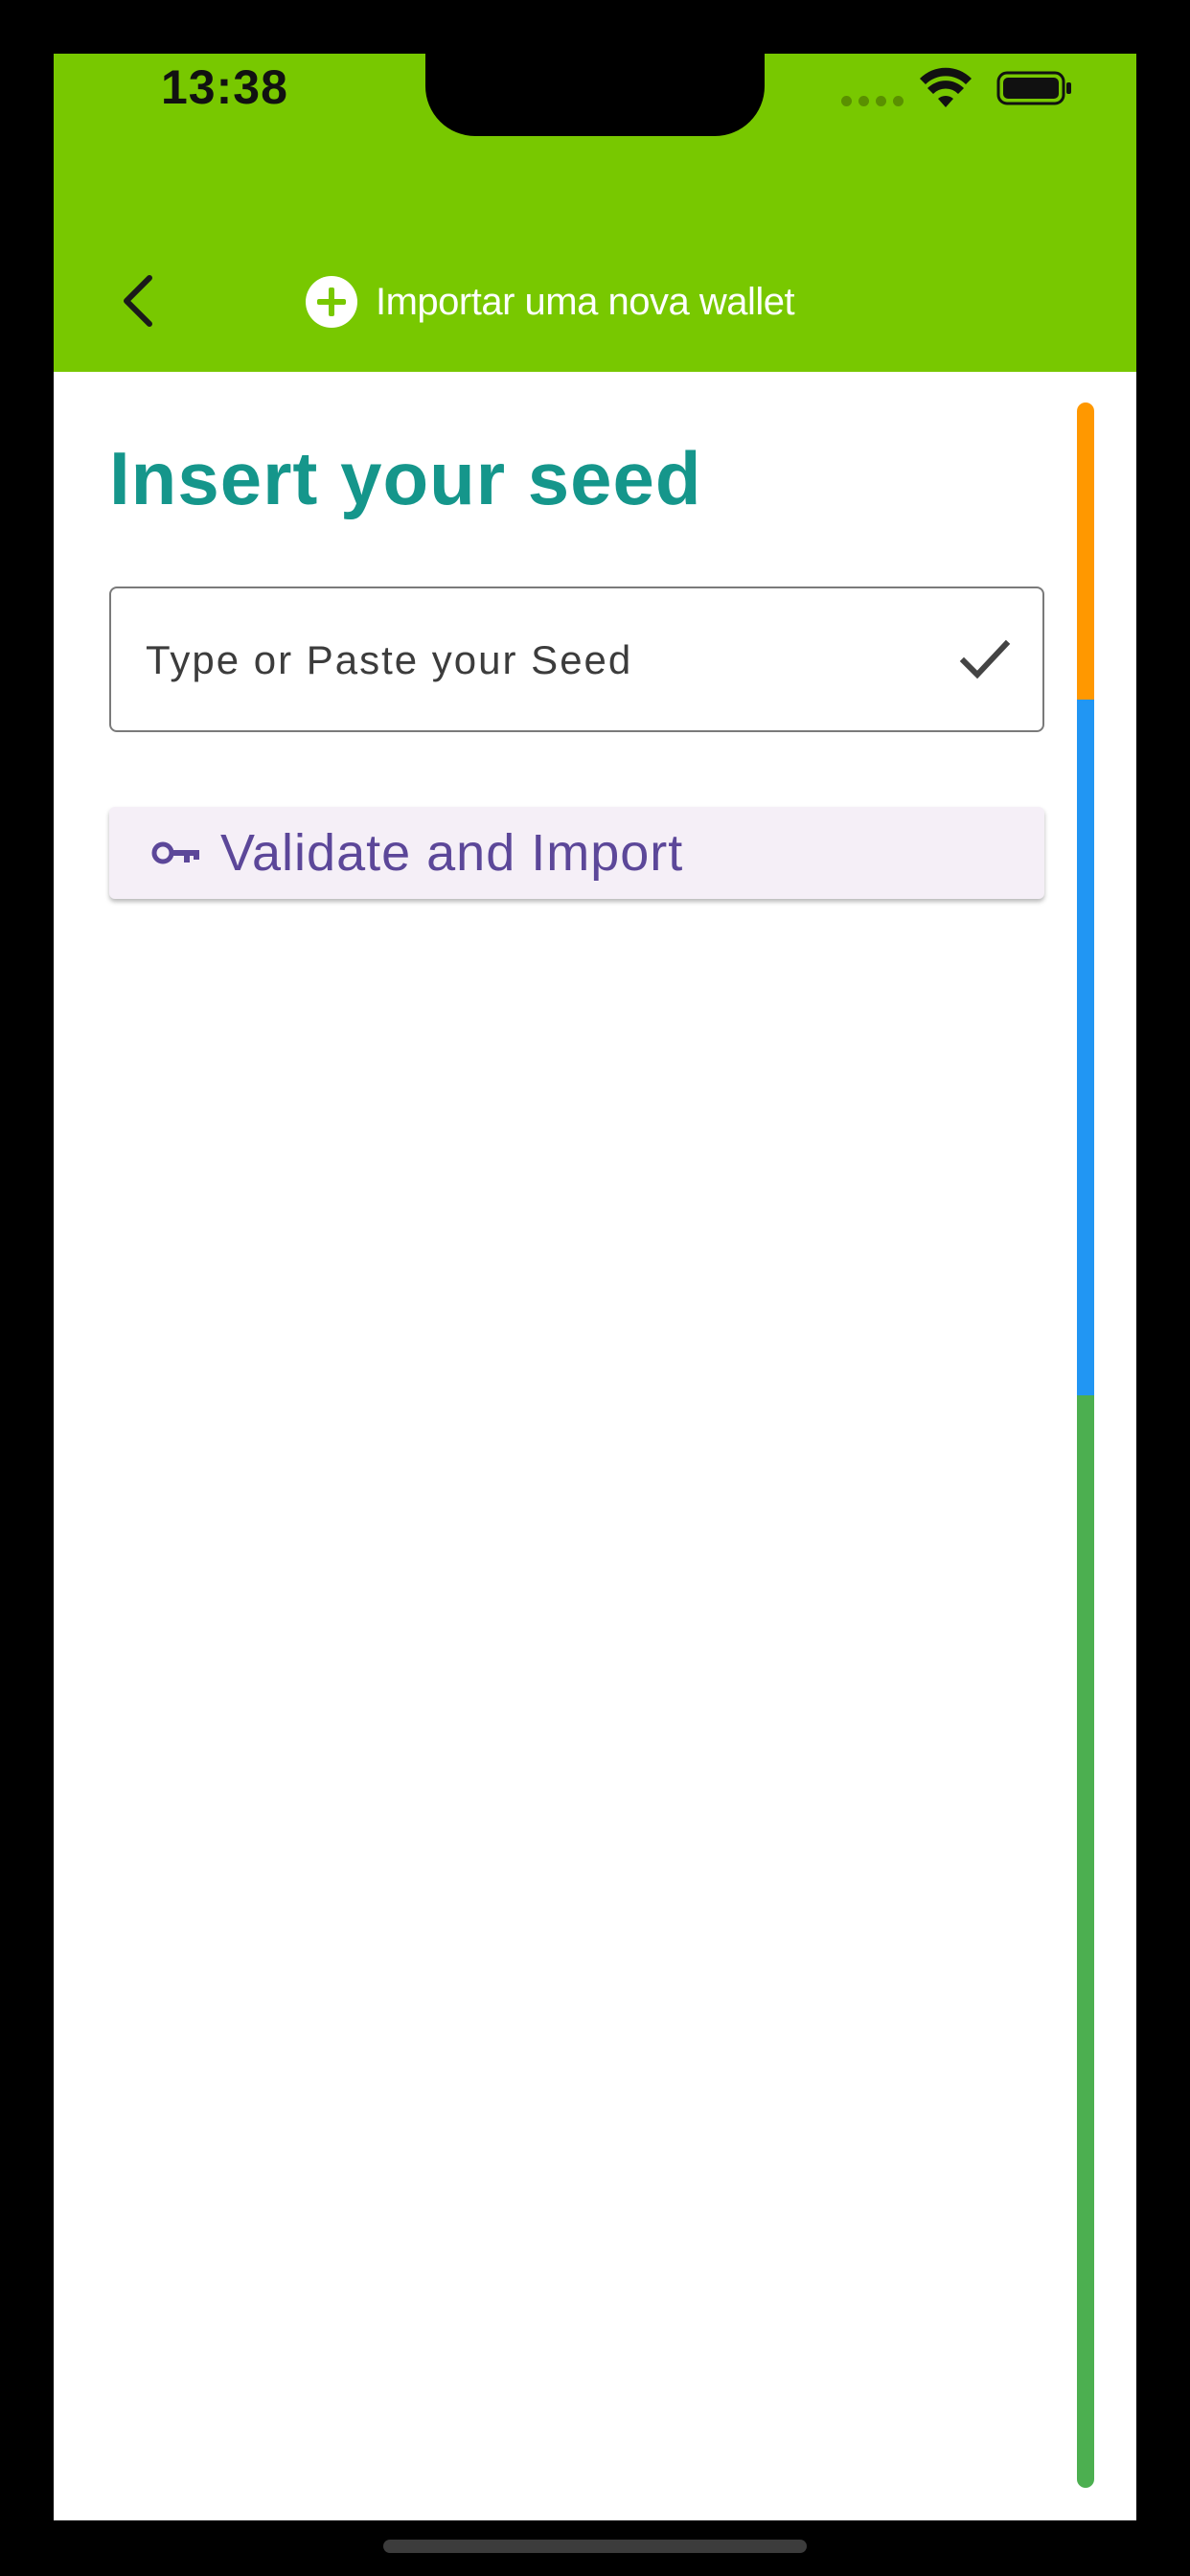 This screenshot has height=2576, width=1190. What do you see at coordinates (452, 853) in the screenshot?
I see `validate-import-label: Validate and Import` at bounding box center [452, 853].